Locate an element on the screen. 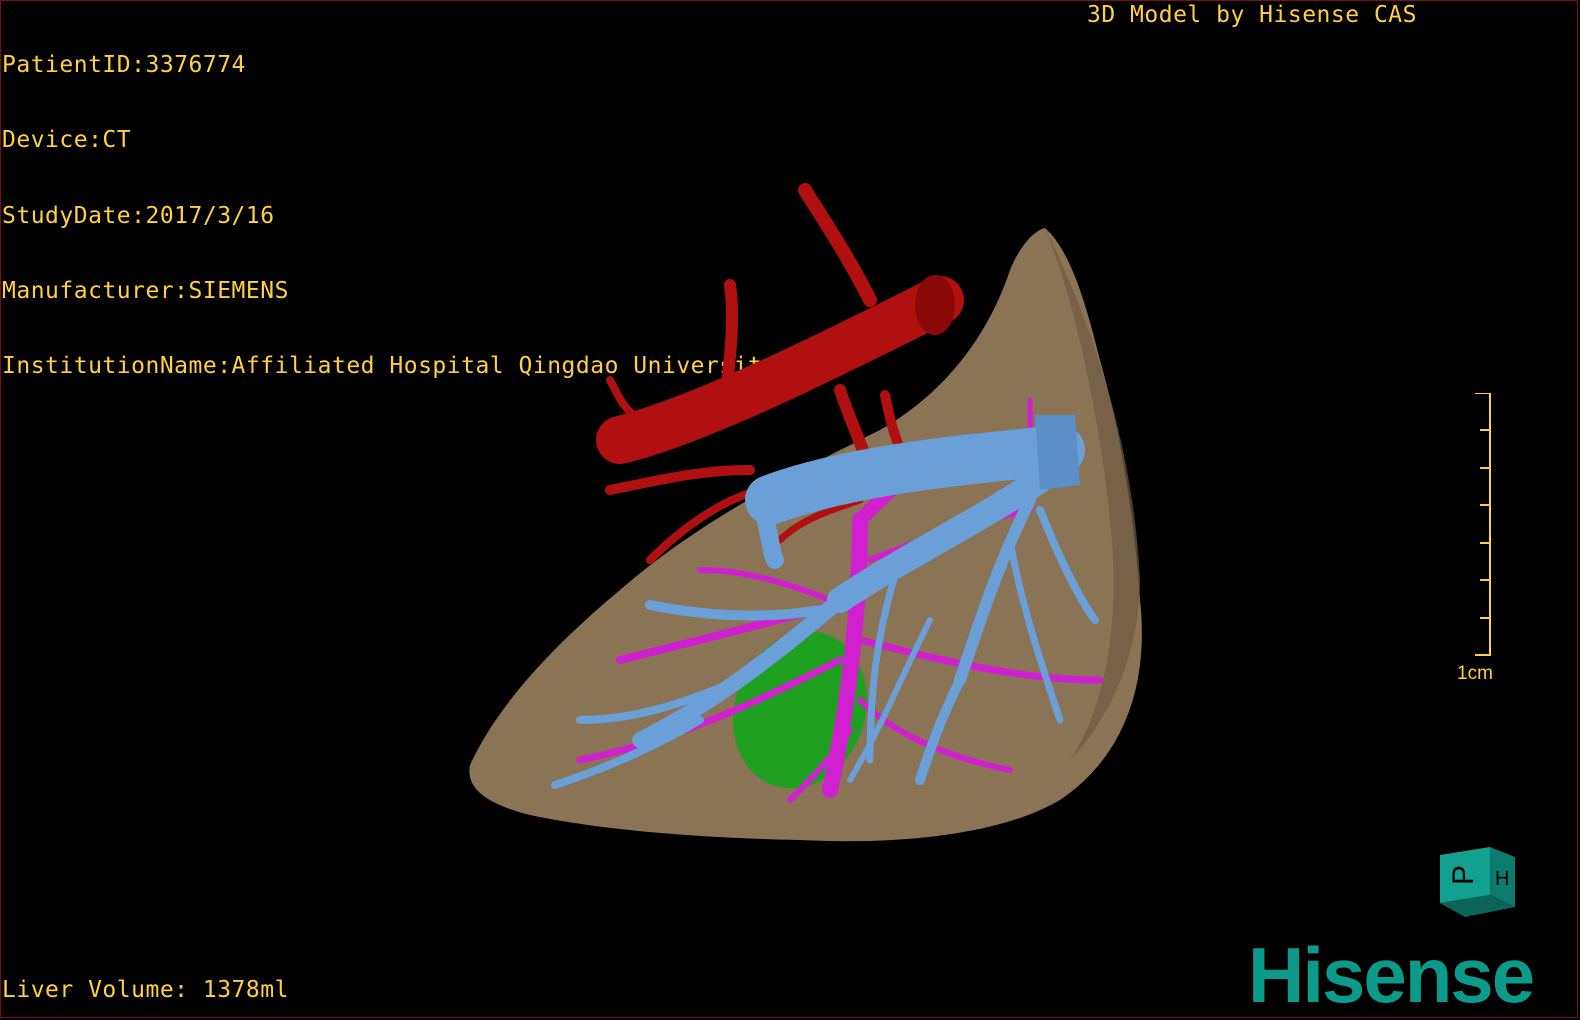 This screenshot has width=1580, height=1020. cube-face-h: H is located at coordinates (1502, 879).